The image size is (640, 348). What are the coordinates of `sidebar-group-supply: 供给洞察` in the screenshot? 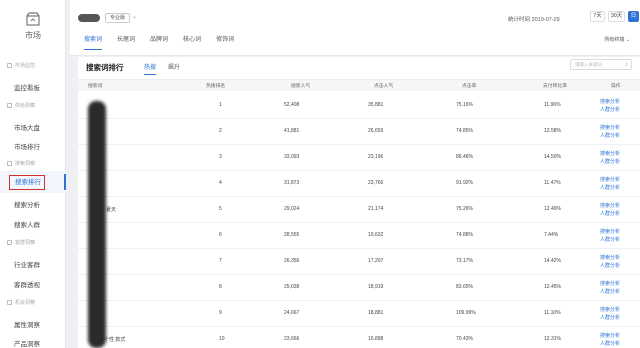 It's located at (33, 105).